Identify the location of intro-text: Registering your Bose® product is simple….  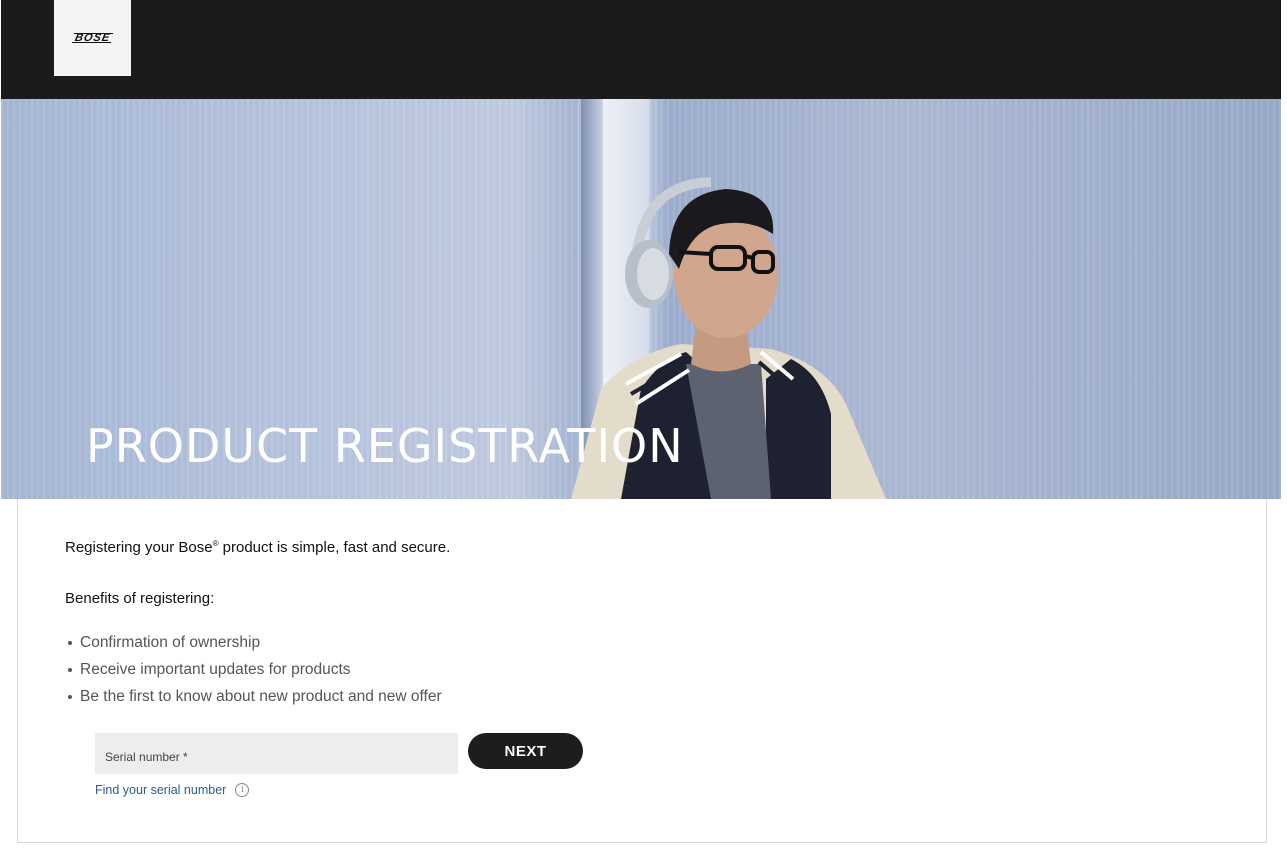
(257, 547).